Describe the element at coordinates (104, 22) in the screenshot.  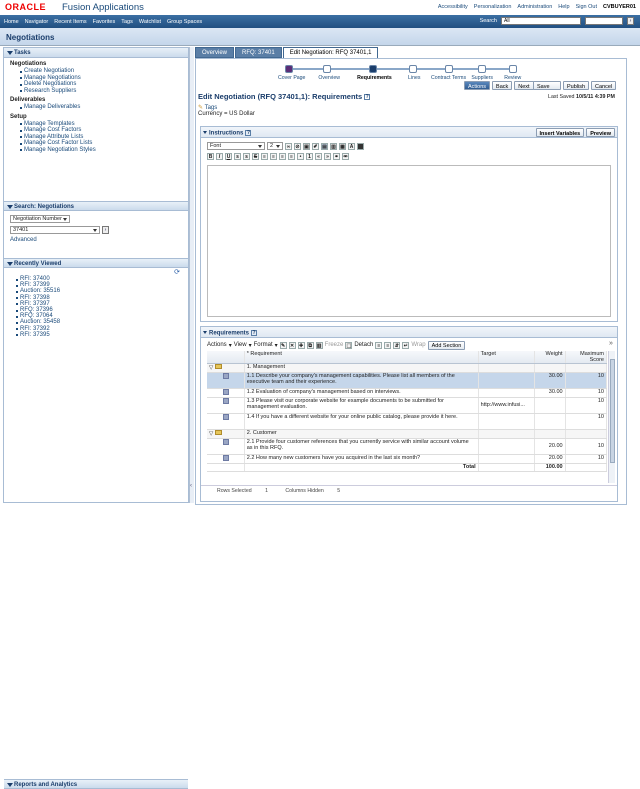
I see `nav-favorites: Favorites` at that location.